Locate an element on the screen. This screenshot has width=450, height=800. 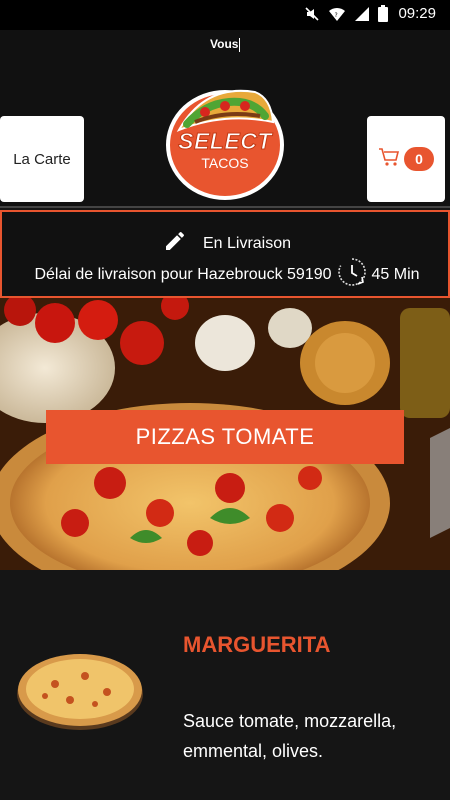
cart-count-badge: 0 is located at coordinates (419, 159).